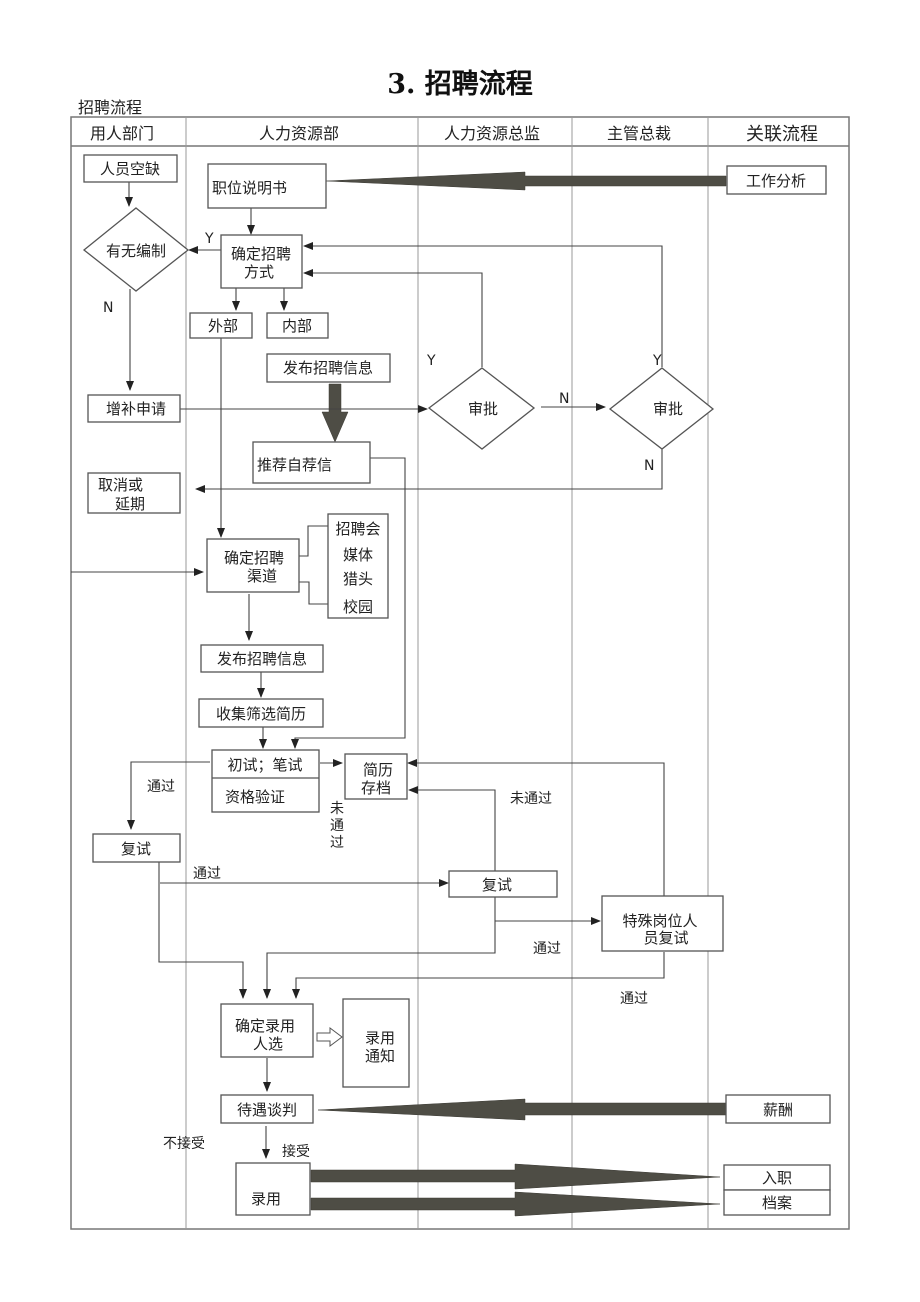 The image size is (920, 1302). What do you see at coordinates (492, 133) in the screenshot?
I see `lane-header-hr-director: 人力资源总监` at bounding box center [492, 133].